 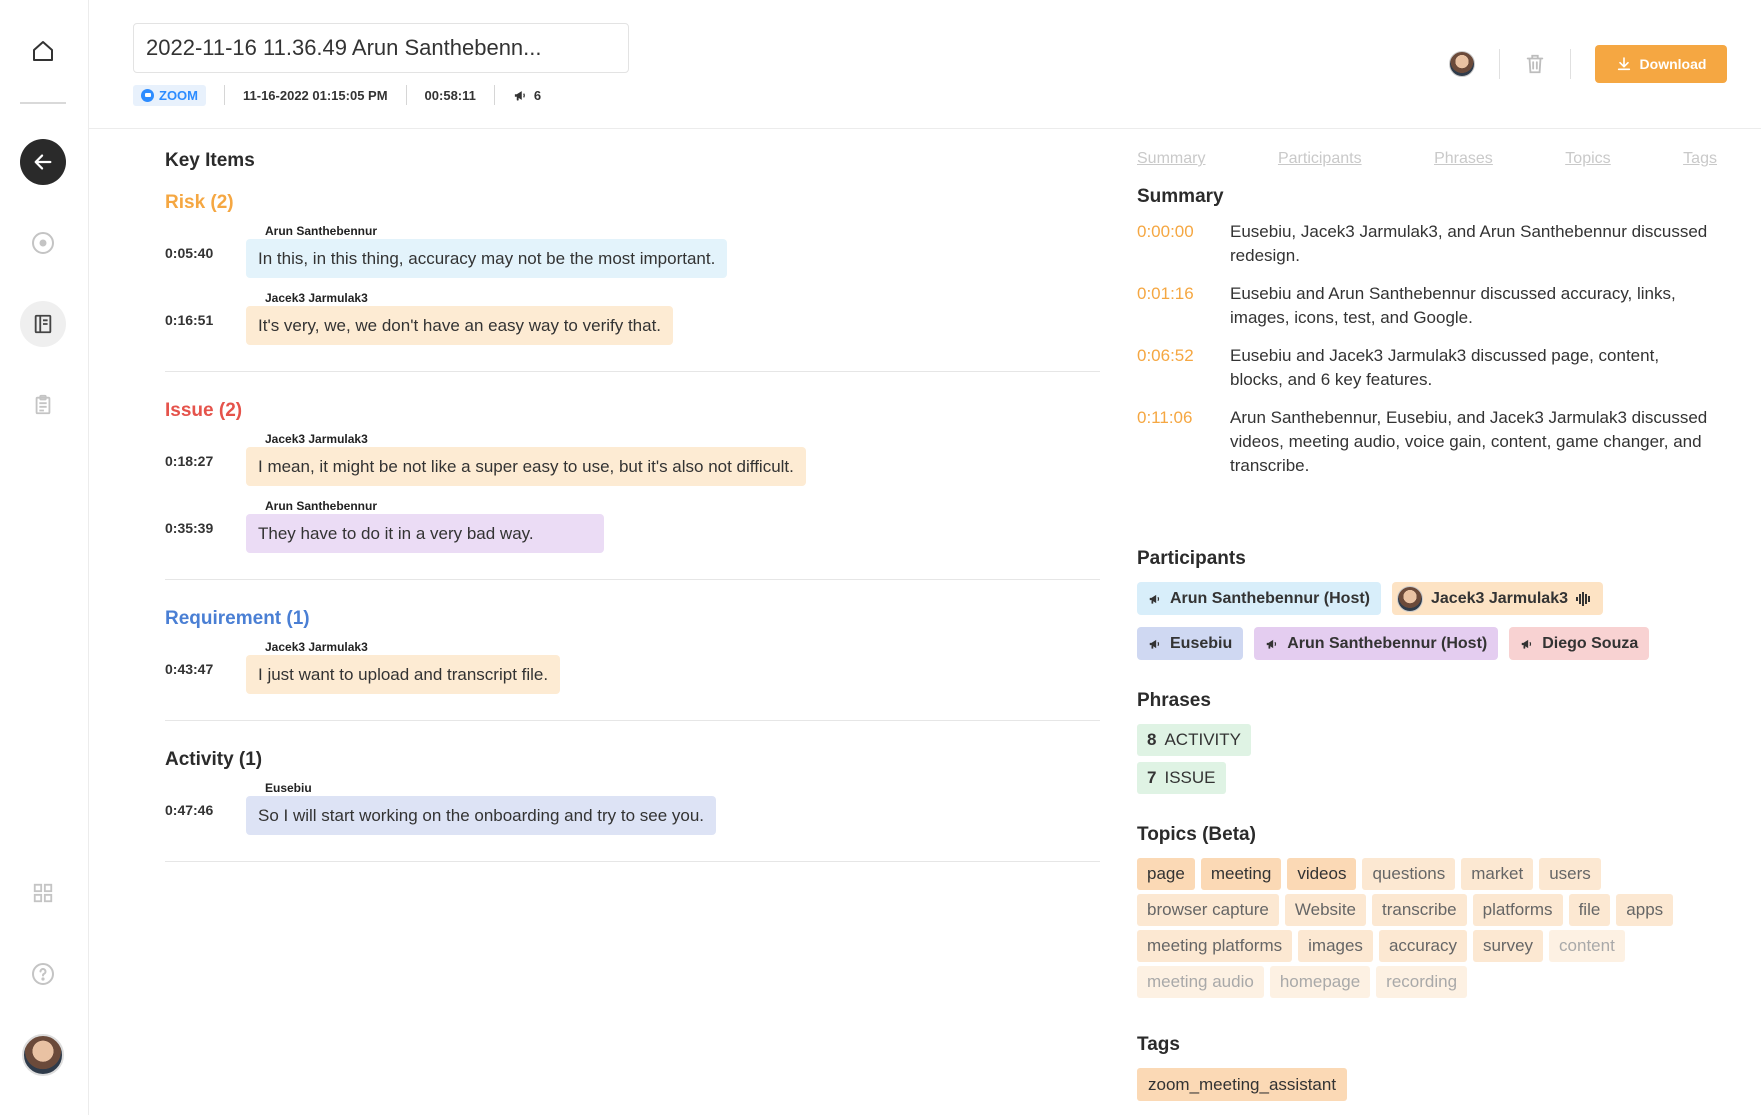 I want to click on record-button, so click(x=43, y=243).